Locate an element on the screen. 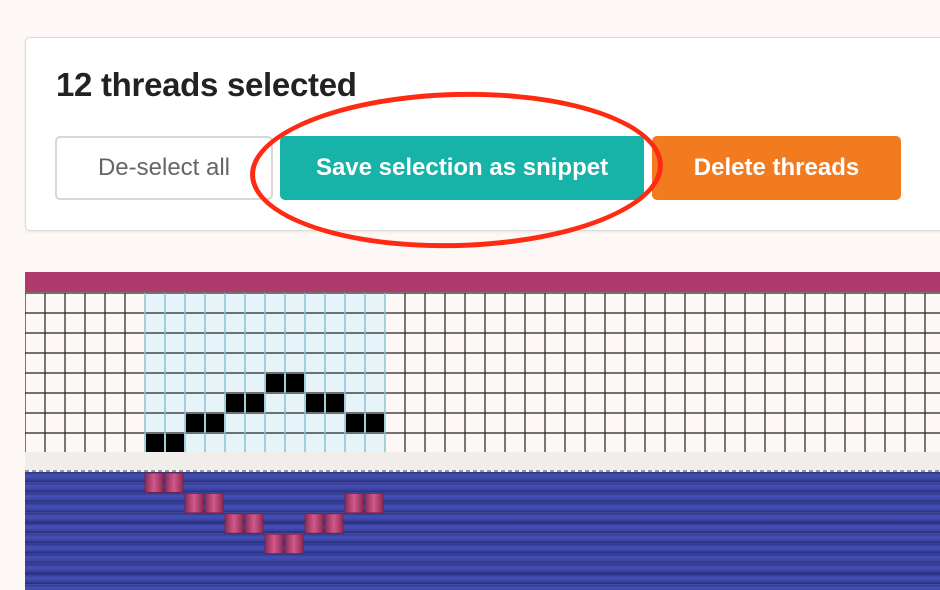 This screenshot has height=590, width=940. delete-threads-button: Delete threads is located at coordinates (776, 168).